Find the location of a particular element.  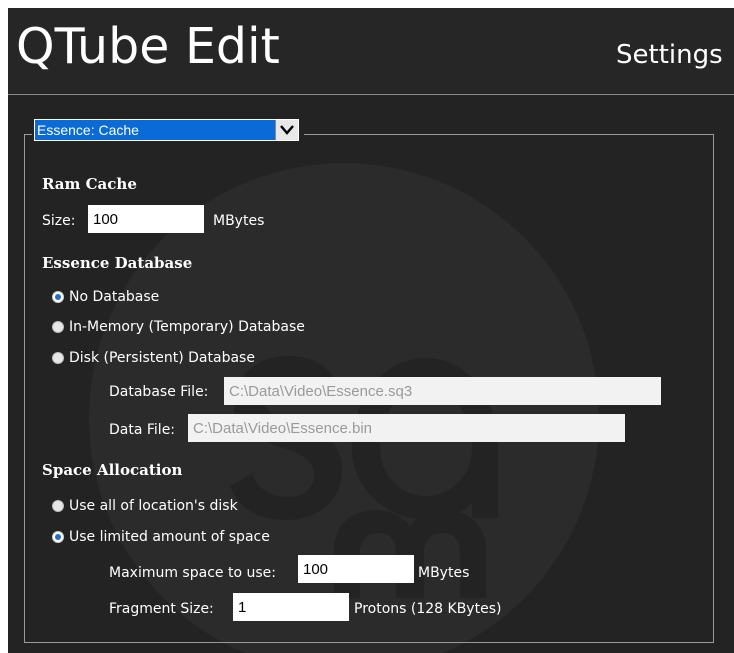

radio-use-limited-space: Use limited amount of space is located at coordinates (161, 537).